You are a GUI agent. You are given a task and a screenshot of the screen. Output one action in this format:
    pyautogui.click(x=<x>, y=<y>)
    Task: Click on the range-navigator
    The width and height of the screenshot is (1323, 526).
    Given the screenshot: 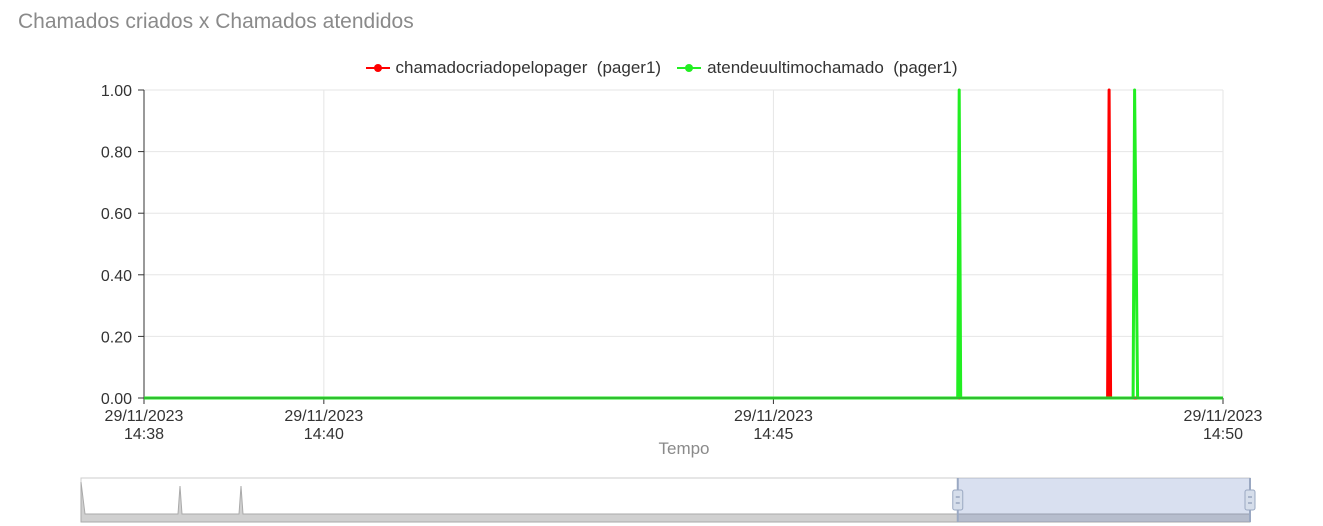 What is the action you would take?
    pyautogui.click(x=668, y=500)
    